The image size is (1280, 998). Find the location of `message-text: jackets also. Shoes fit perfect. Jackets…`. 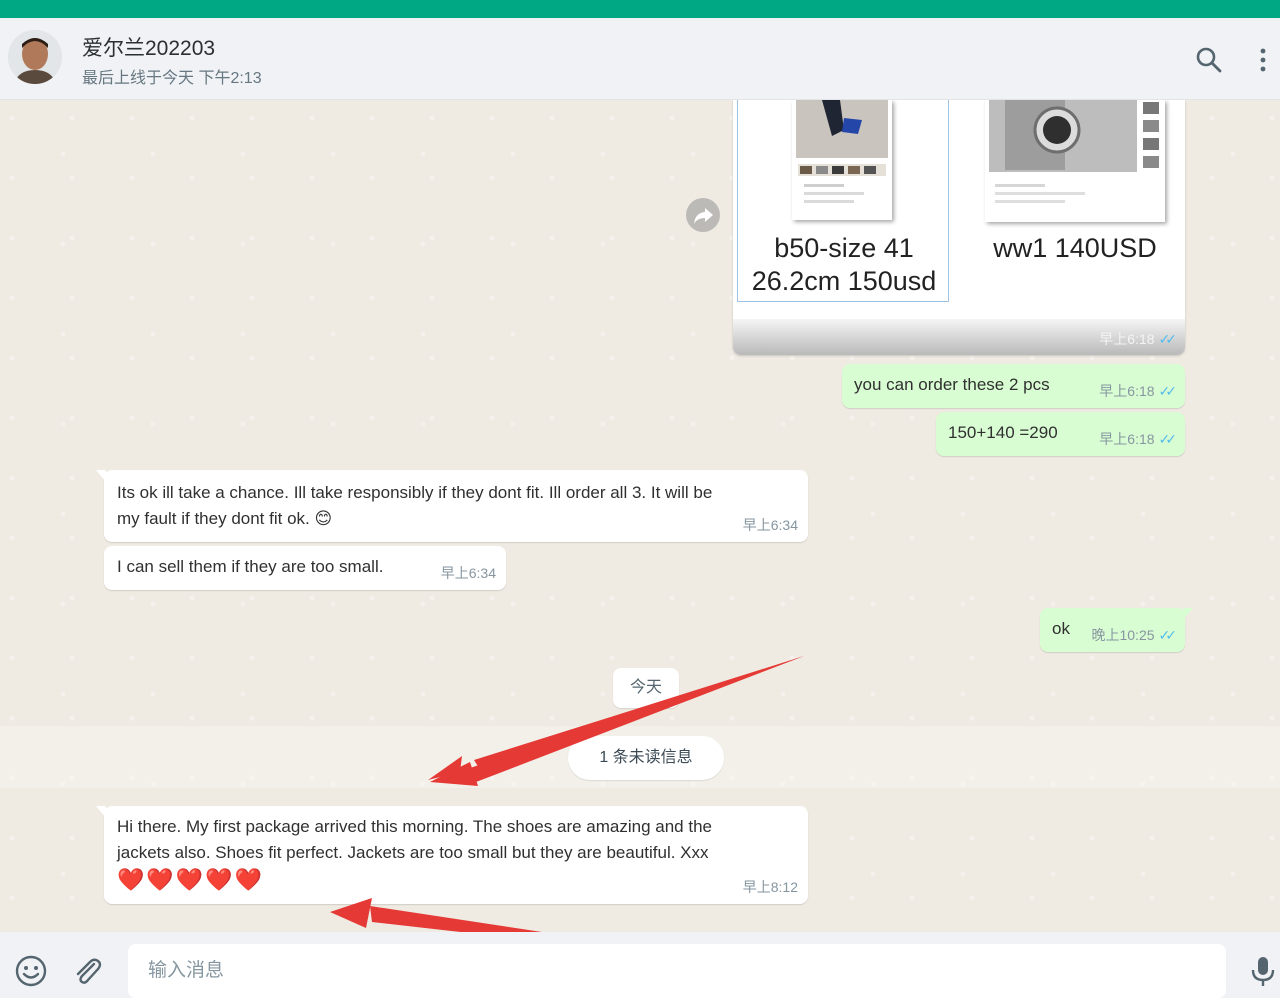

message-text: jackets also. Shoes fit perfect. Jackets… is located at coordinates (413, 852).